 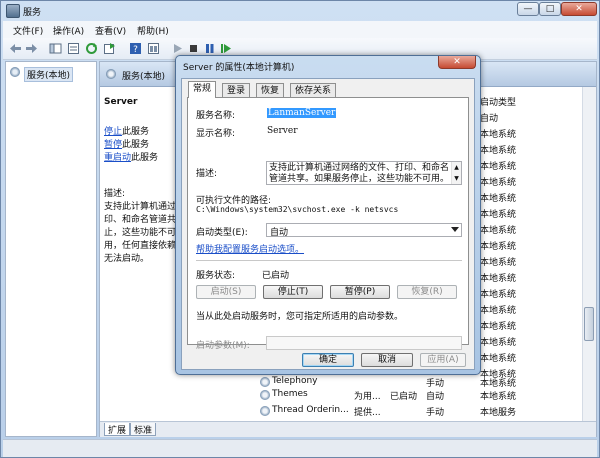 What do you see at coordinates (427, 292) in the screenshot?
I see `resume-button: 恢复(R)` at bounding box center [427, 292].